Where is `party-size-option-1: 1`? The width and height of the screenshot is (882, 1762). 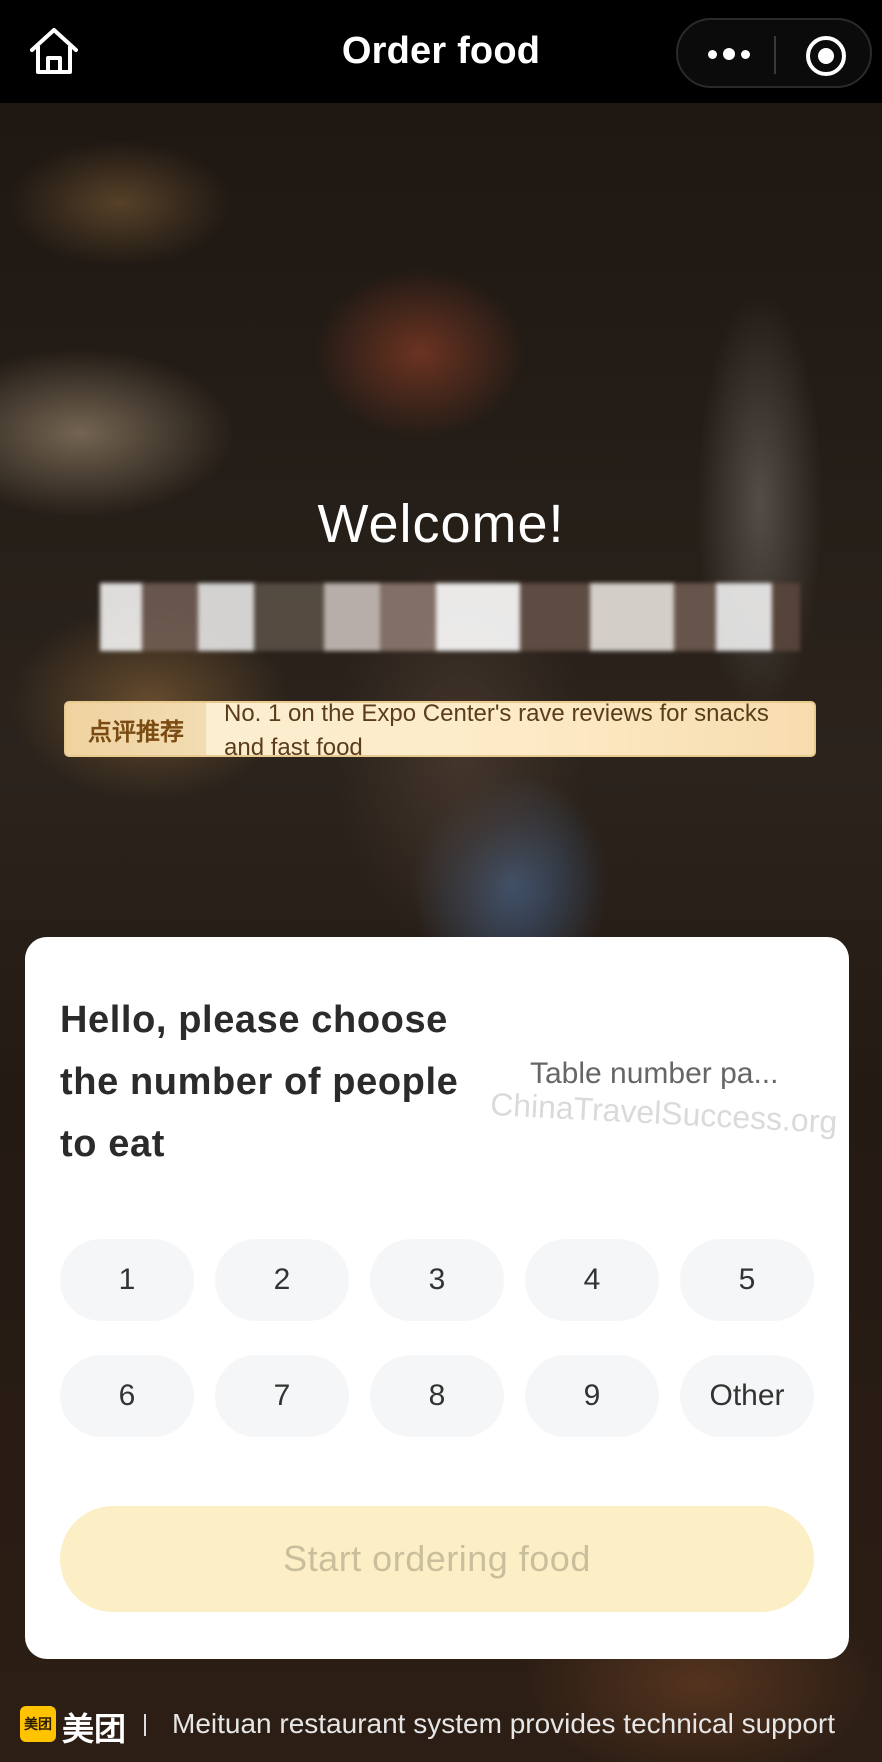 party-size-option-1: 1 is located at coordinates (127, 1280).